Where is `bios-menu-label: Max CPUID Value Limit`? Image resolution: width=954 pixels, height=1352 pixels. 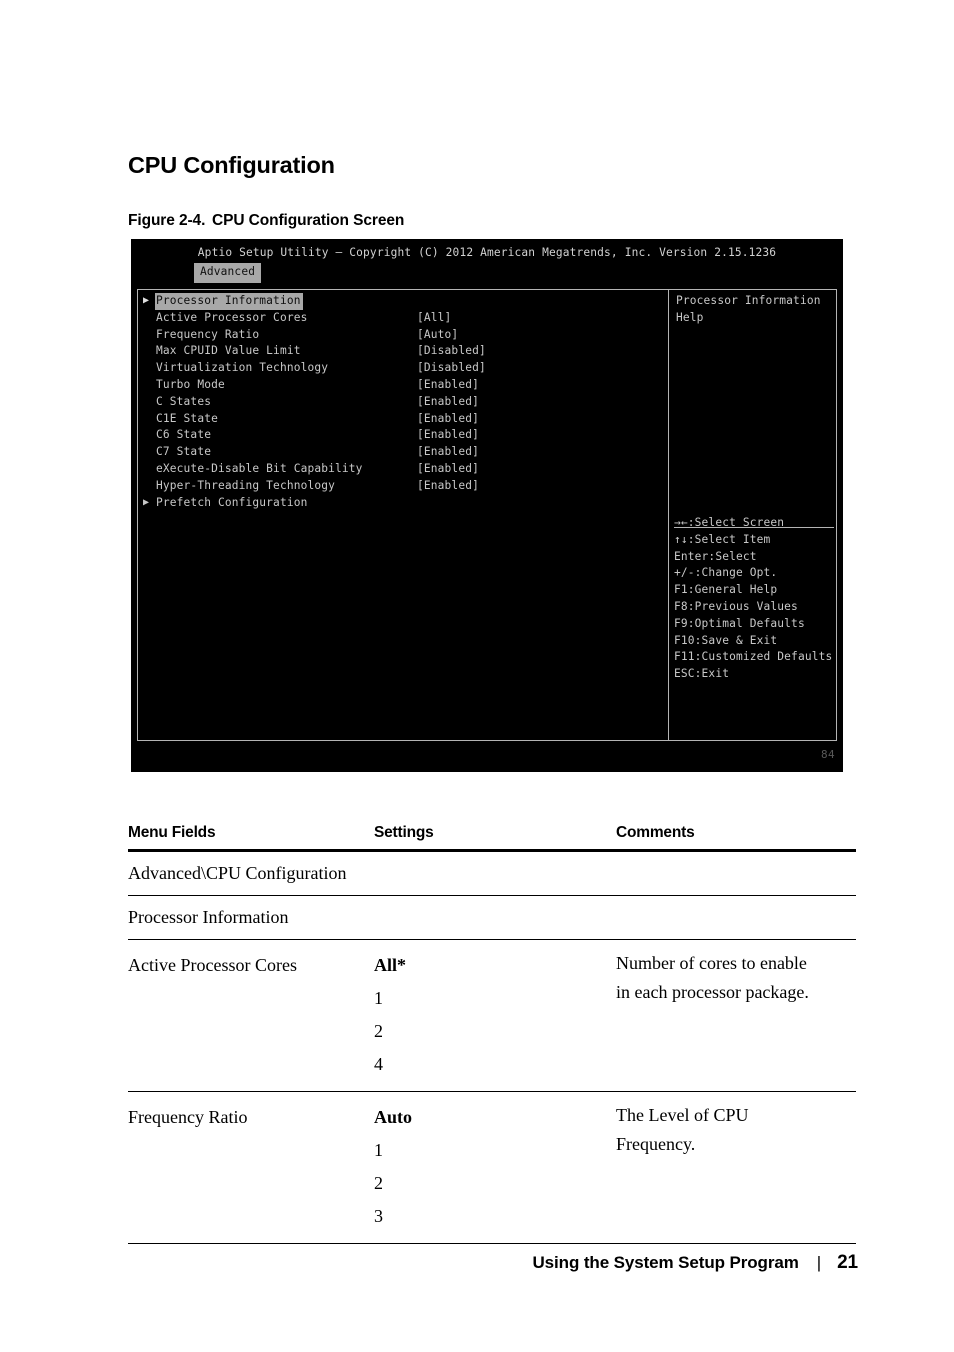
bios-menu-label: Max CPUID Value Limit is located at coordinates (228, 351).